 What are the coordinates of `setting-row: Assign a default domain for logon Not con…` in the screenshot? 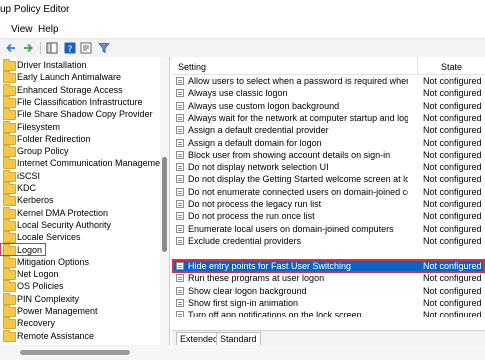 It's located at (328, 143).